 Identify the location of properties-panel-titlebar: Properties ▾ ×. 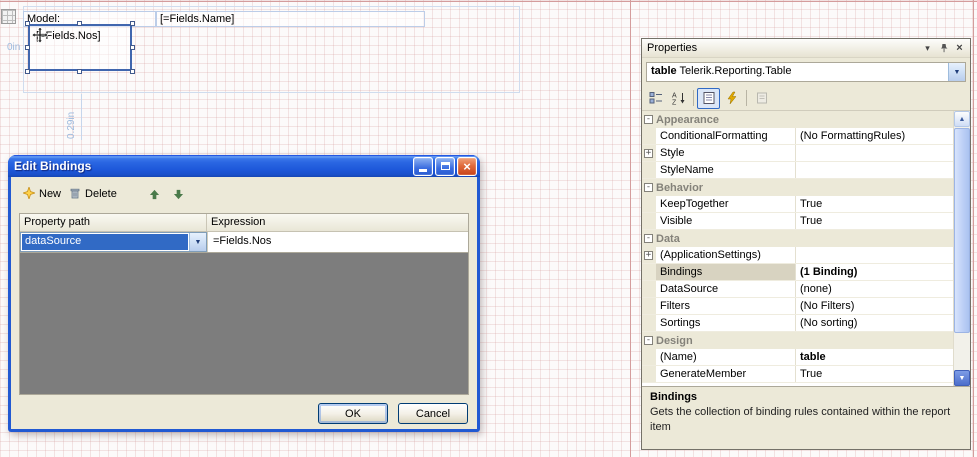
(806, 48).